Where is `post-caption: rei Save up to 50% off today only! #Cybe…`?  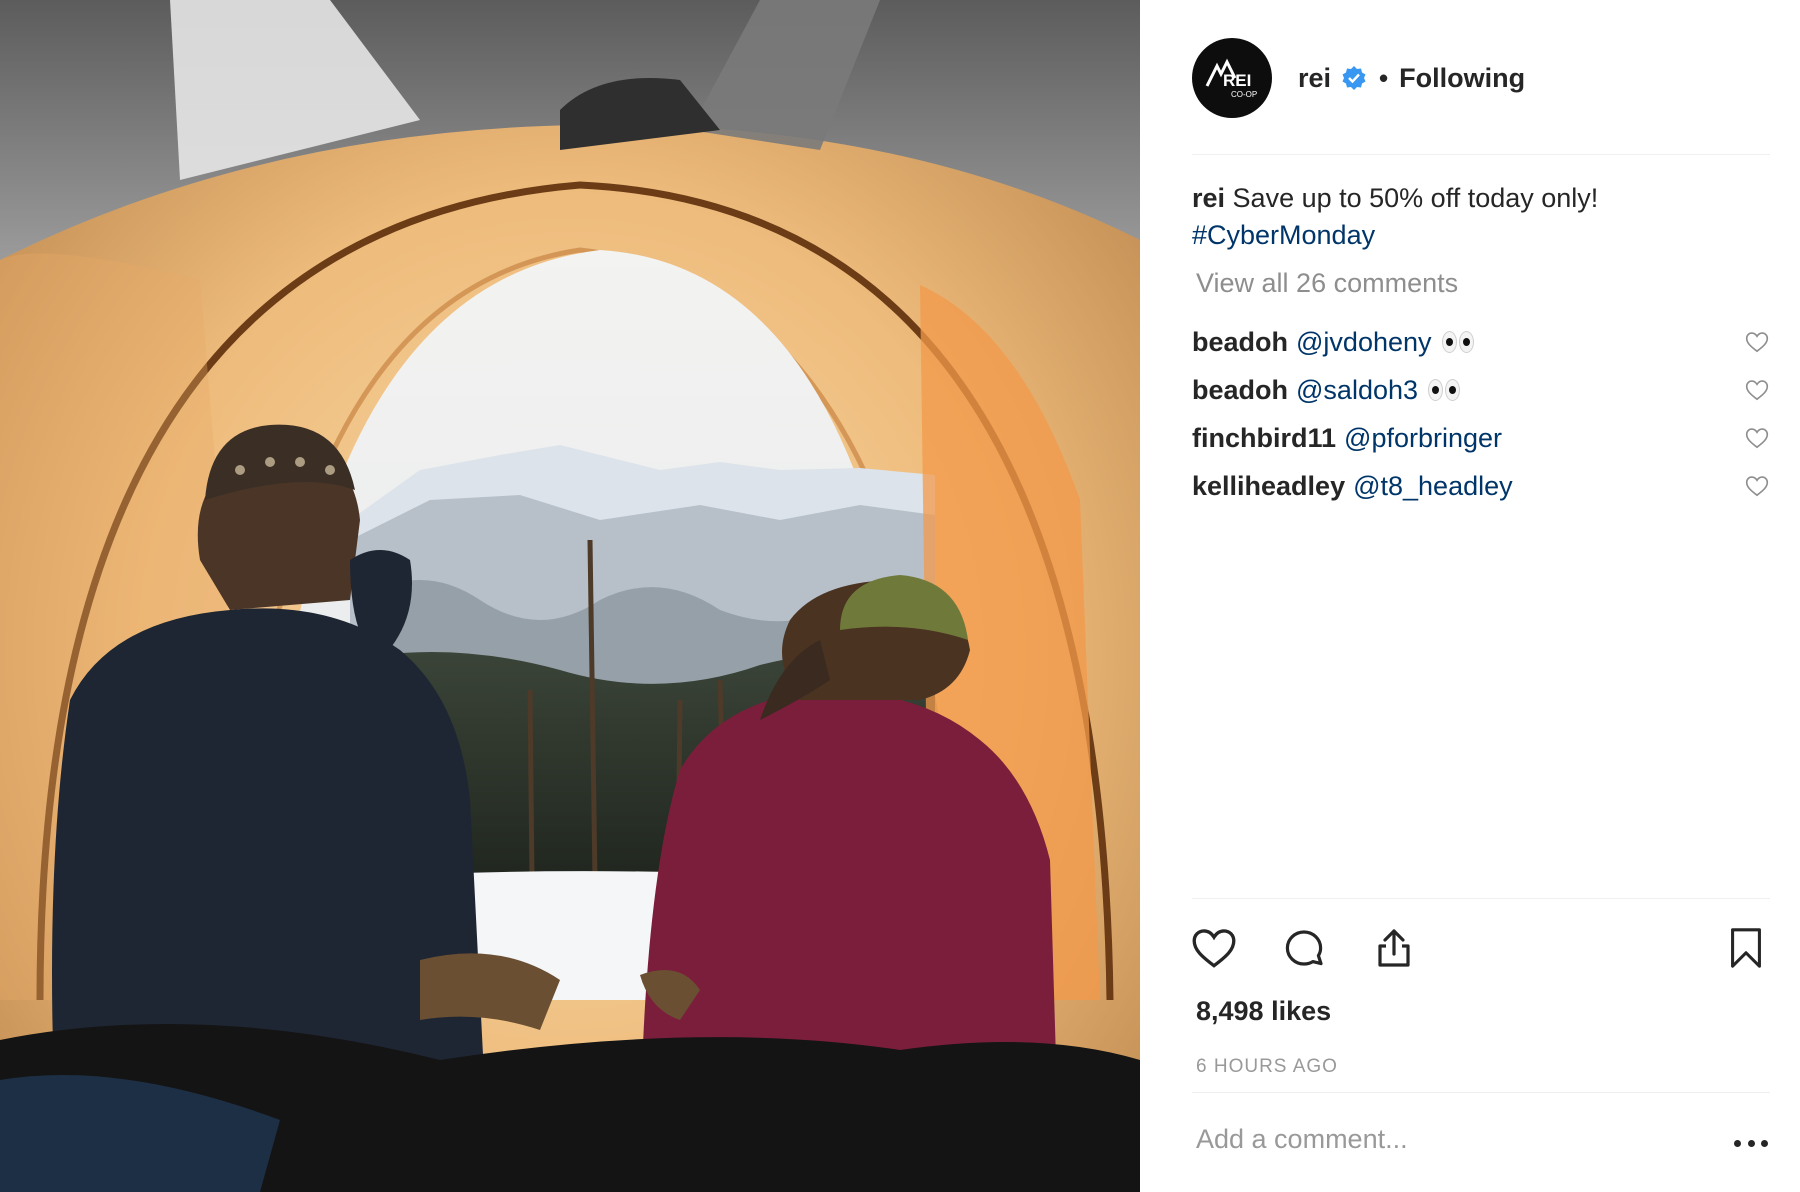 post-caption: rei Save up to 50% off today only! #Cybe… is located at coordinates (1476, 217).